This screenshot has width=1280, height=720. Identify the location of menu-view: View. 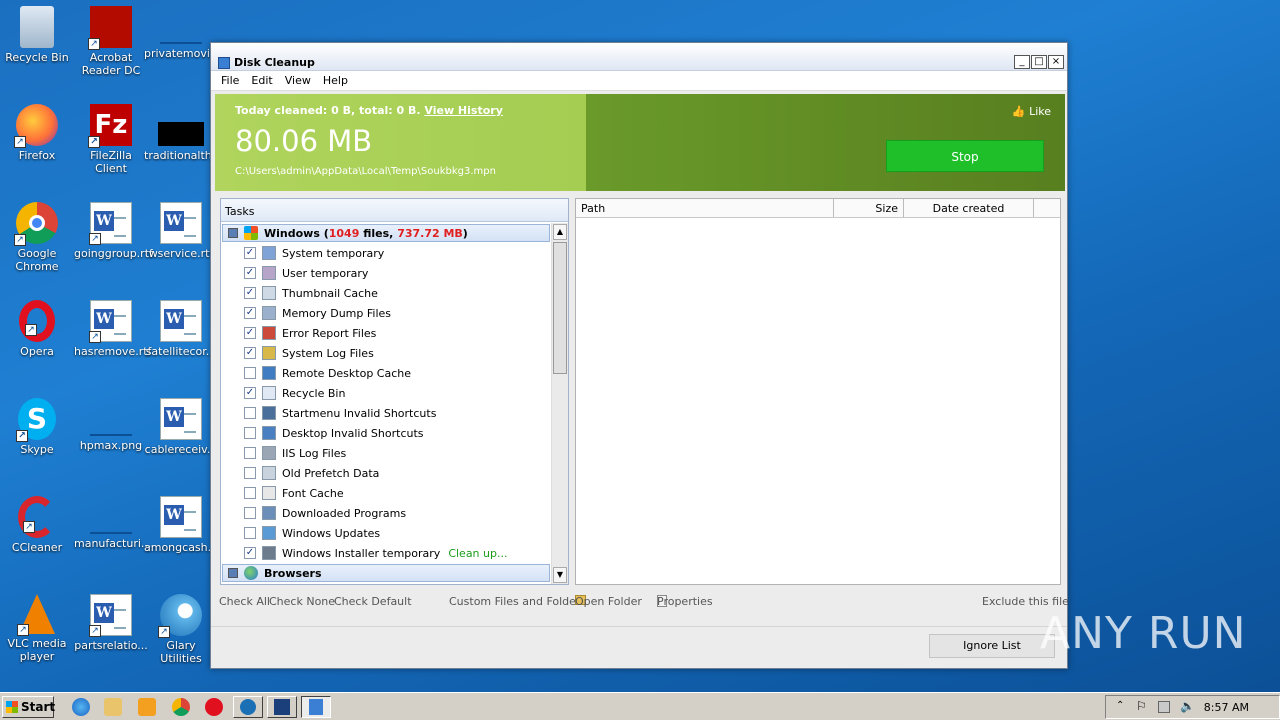
(298, 80).